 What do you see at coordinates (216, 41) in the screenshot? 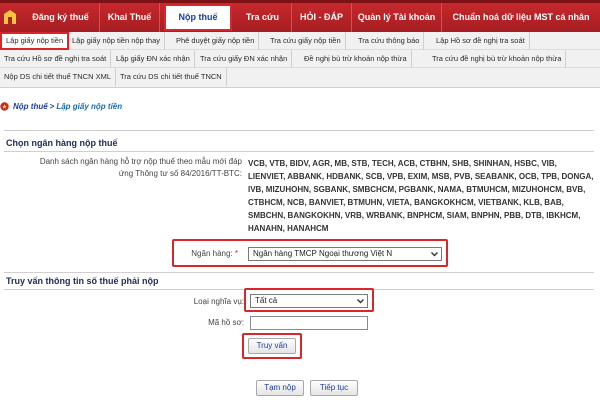
I see `submenu-phe-duyet-giay-nop-tien: Phê duyệt giấy nộp tiền` at bounding box center [216, 41].